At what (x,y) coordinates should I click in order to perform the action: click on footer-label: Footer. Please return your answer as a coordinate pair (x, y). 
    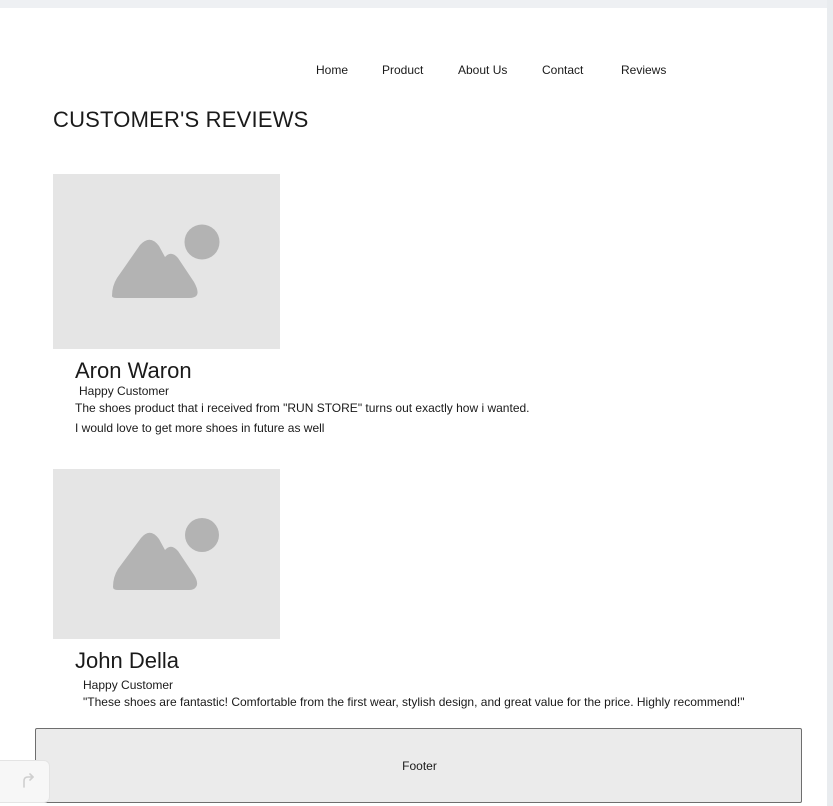
    Looking at the image, I should click on (419, 766).